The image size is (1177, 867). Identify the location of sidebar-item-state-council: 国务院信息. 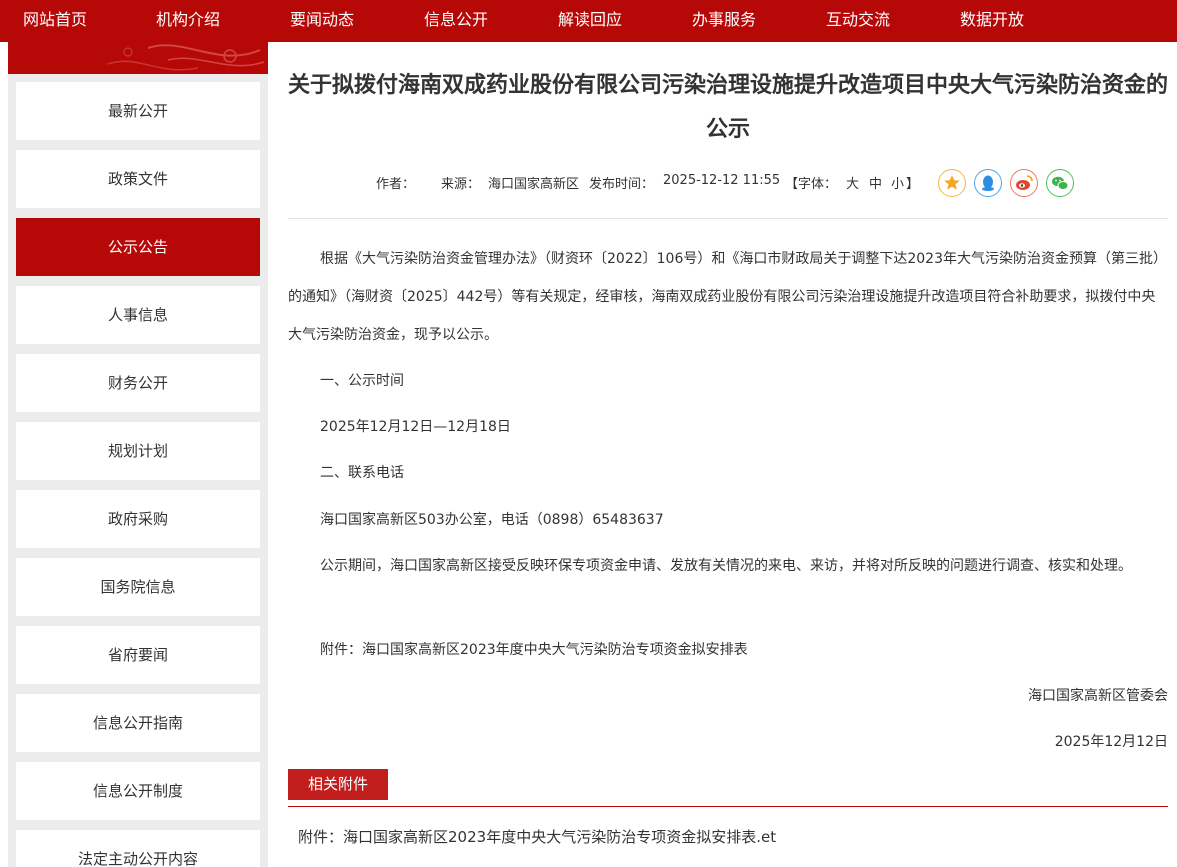
(138, 587).